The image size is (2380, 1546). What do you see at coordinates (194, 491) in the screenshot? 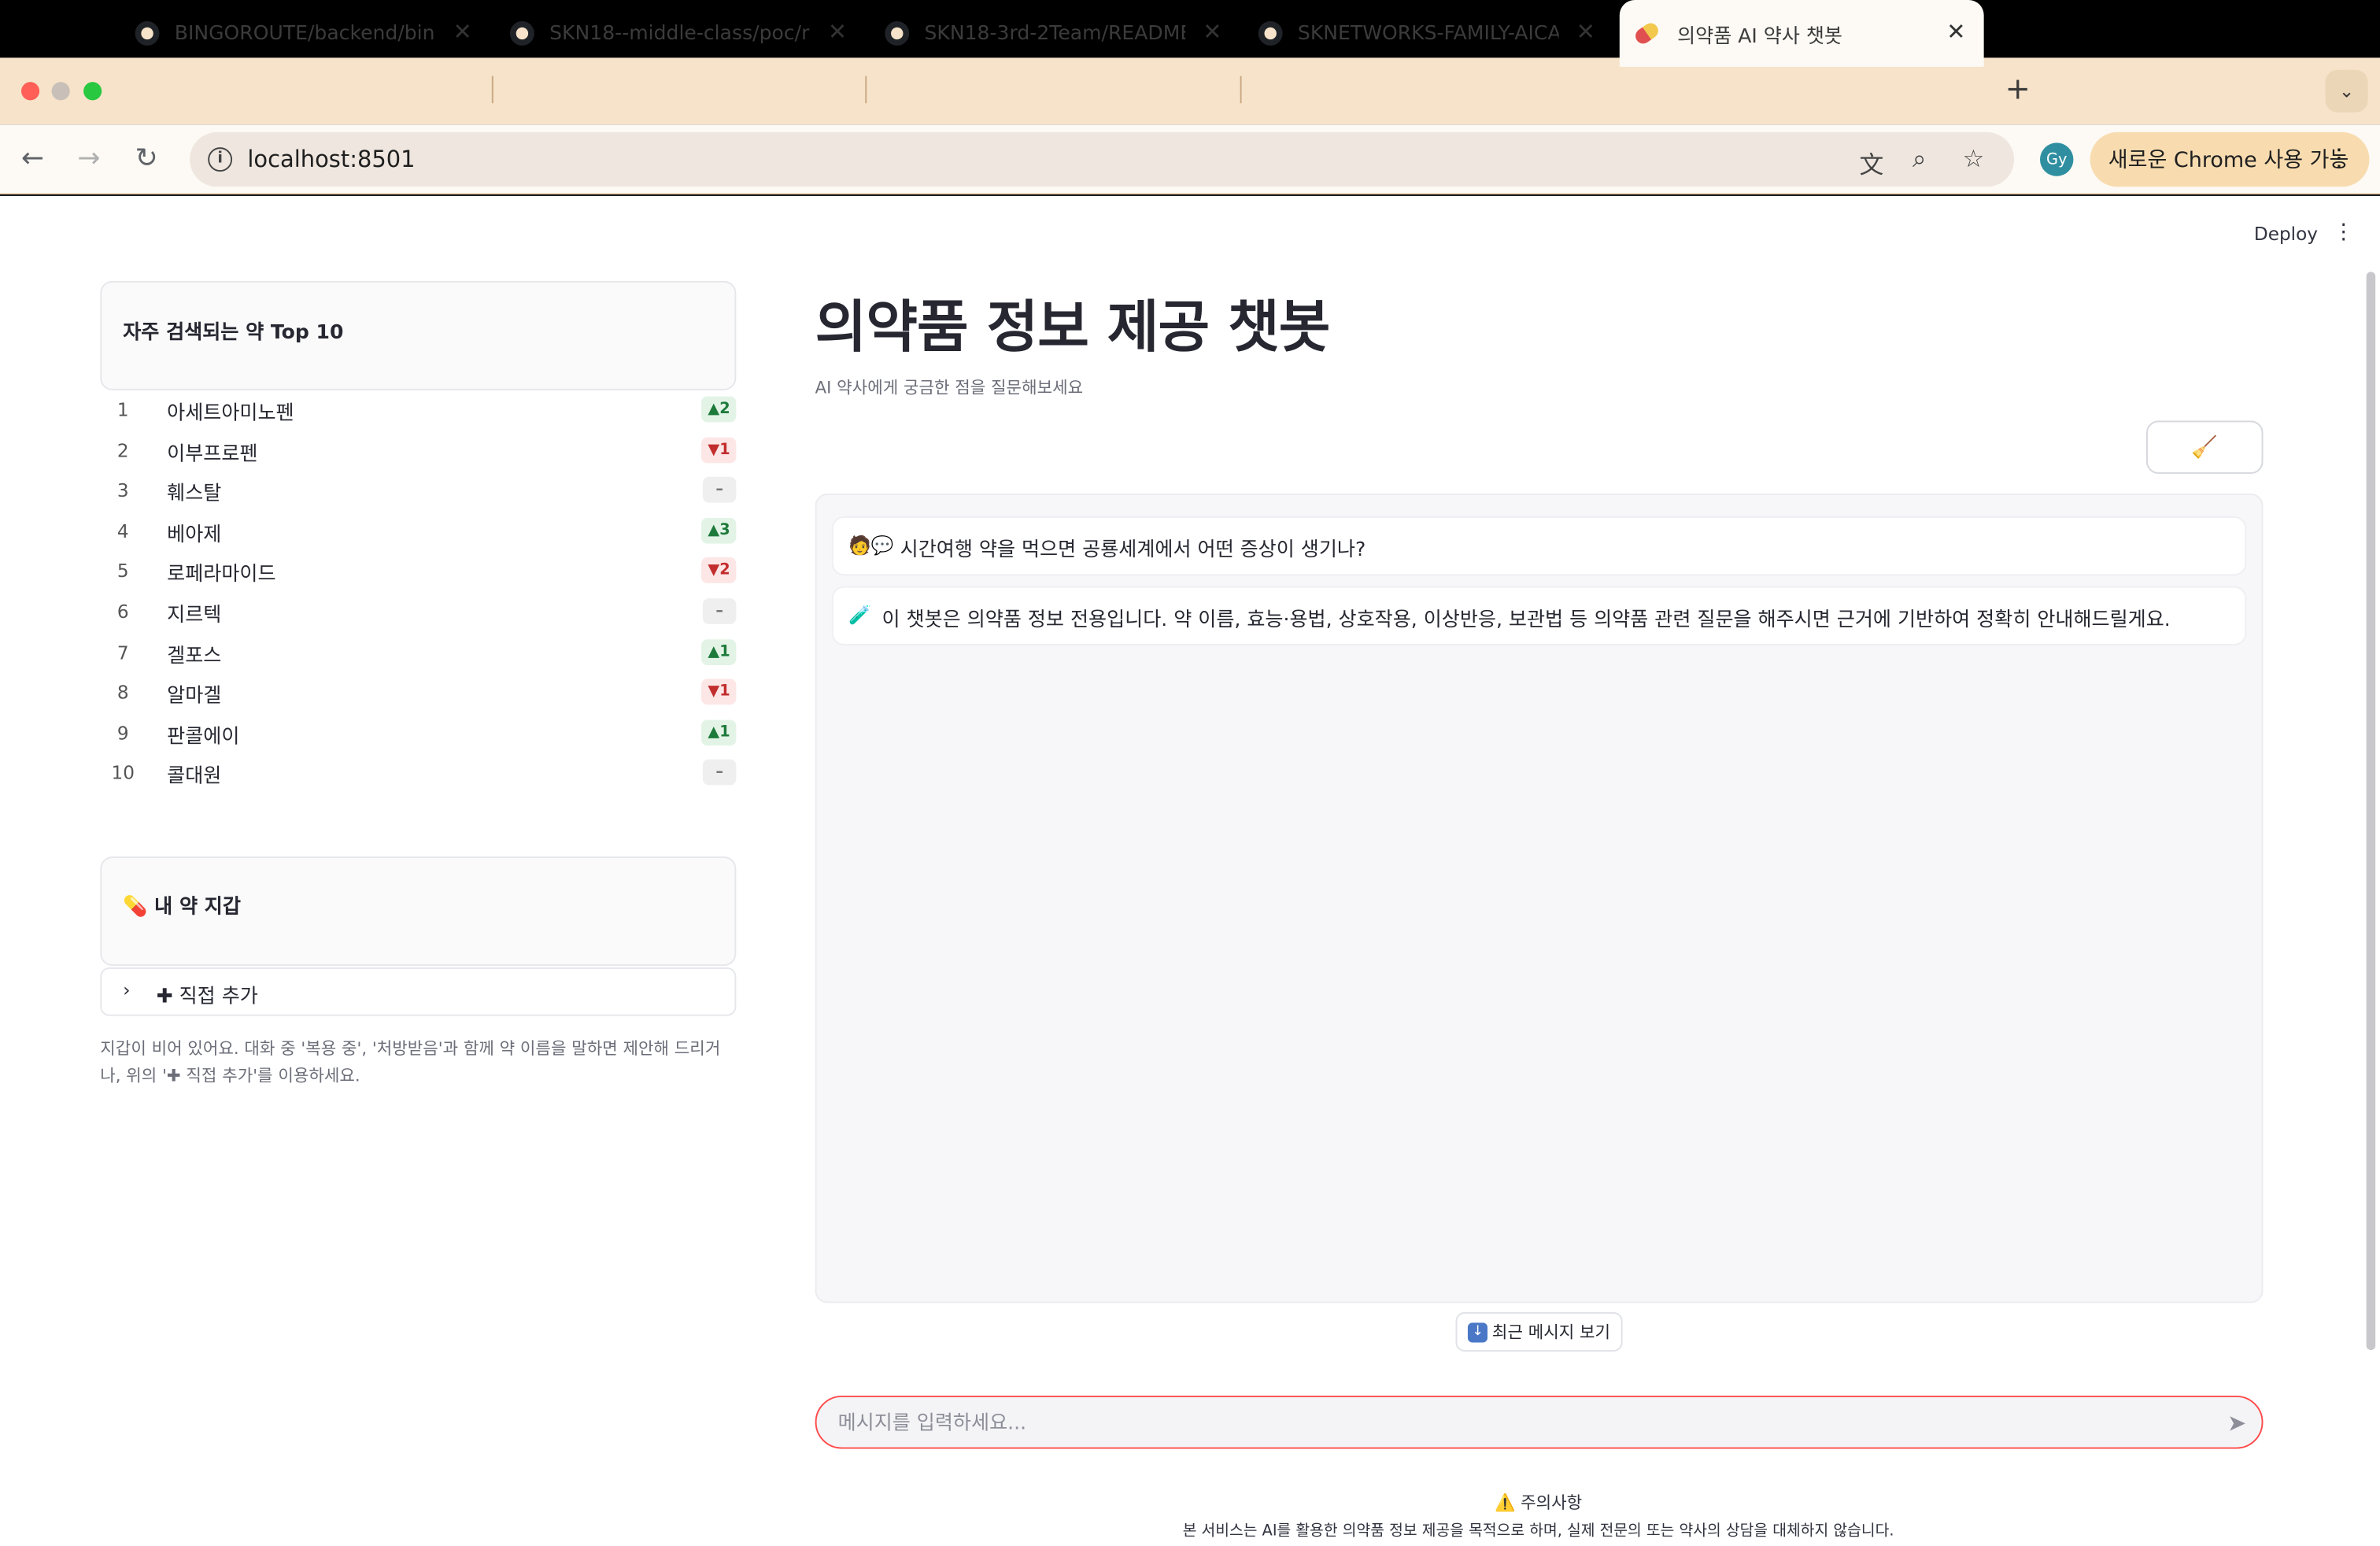
I see `drug-name: 훼스탈` at bounding box center [194, 491].